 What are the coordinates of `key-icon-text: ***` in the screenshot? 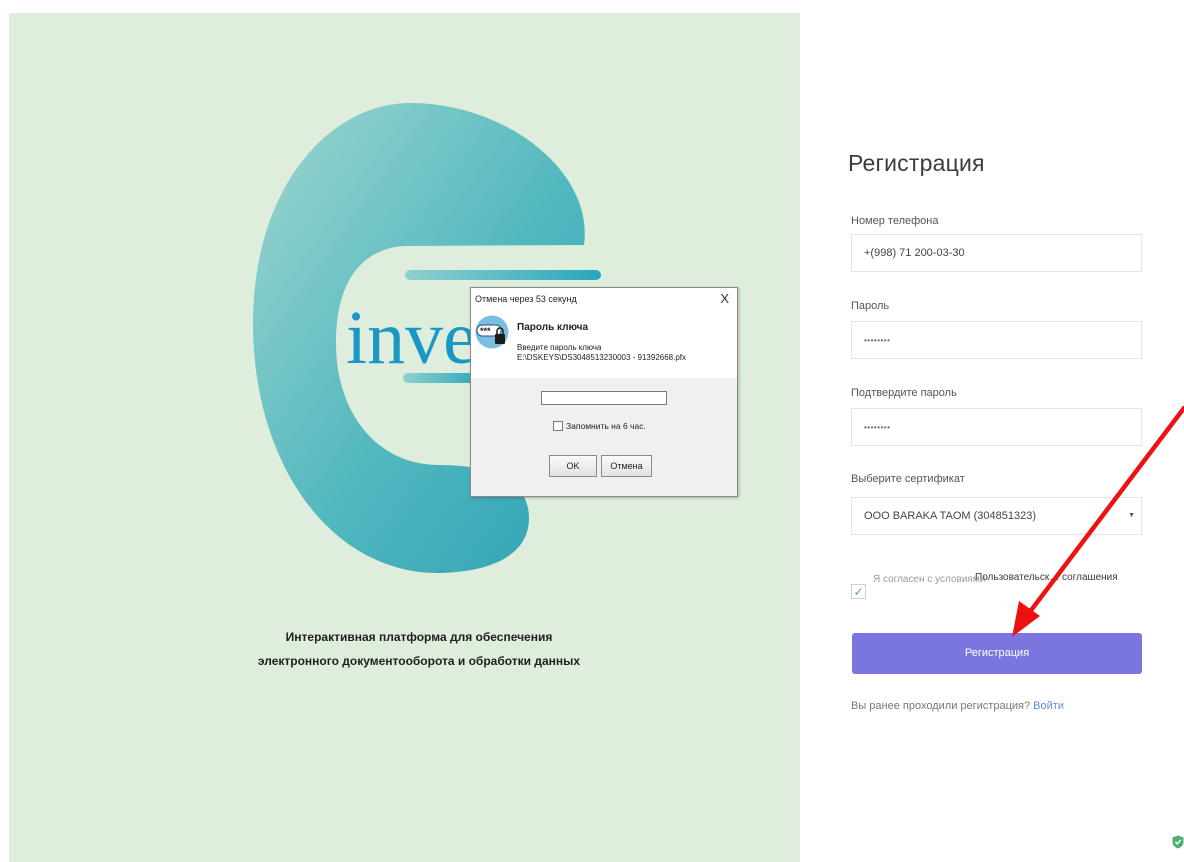 It's located at (485, 331).